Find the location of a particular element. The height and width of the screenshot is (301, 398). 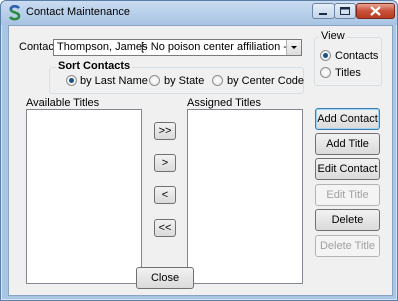

sort-state-radio is located at coordinates (154, 80).